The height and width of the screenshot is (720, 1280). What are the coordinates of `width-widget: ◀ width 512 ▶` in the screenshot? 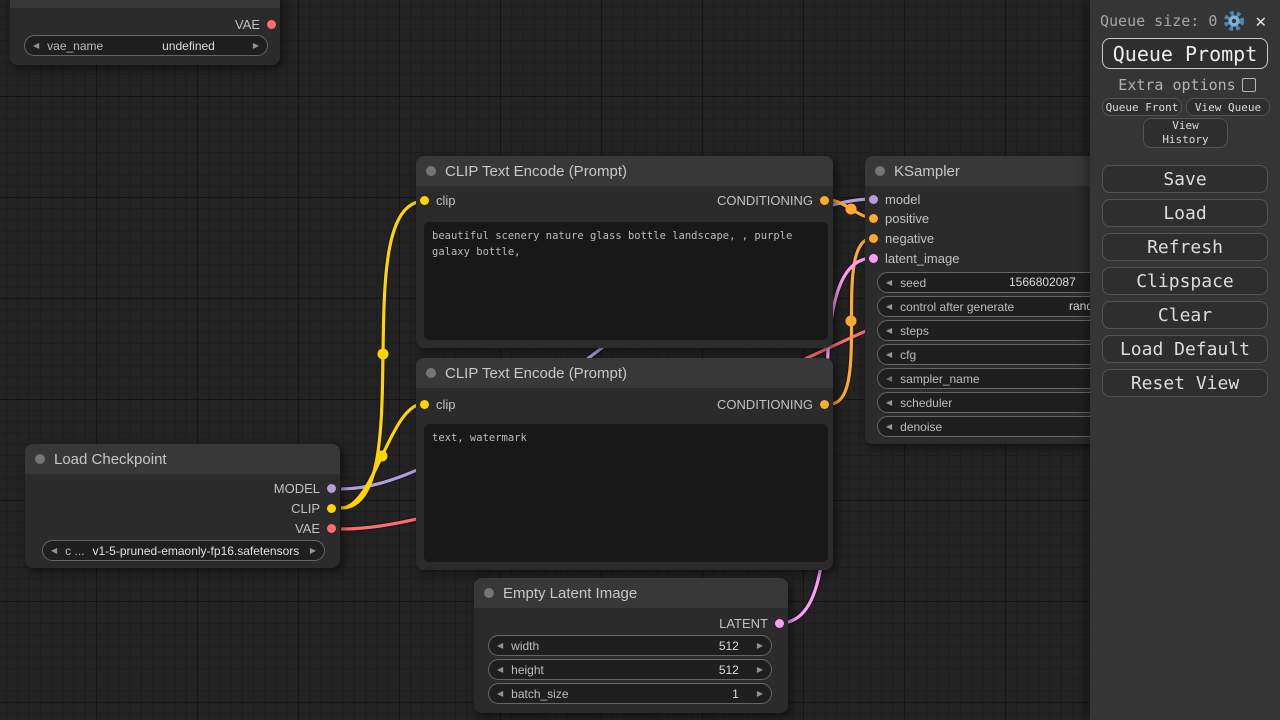 It's located at (630, 645).